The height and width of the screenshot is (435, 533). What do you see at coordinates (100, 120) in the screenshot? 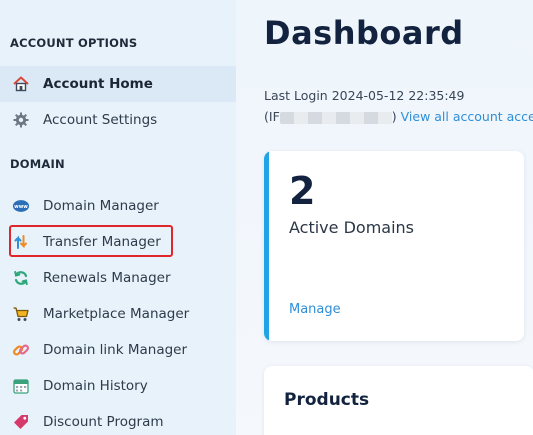
I see `sidebar-item-label: Account Settings` at bounding box center [100, 120].